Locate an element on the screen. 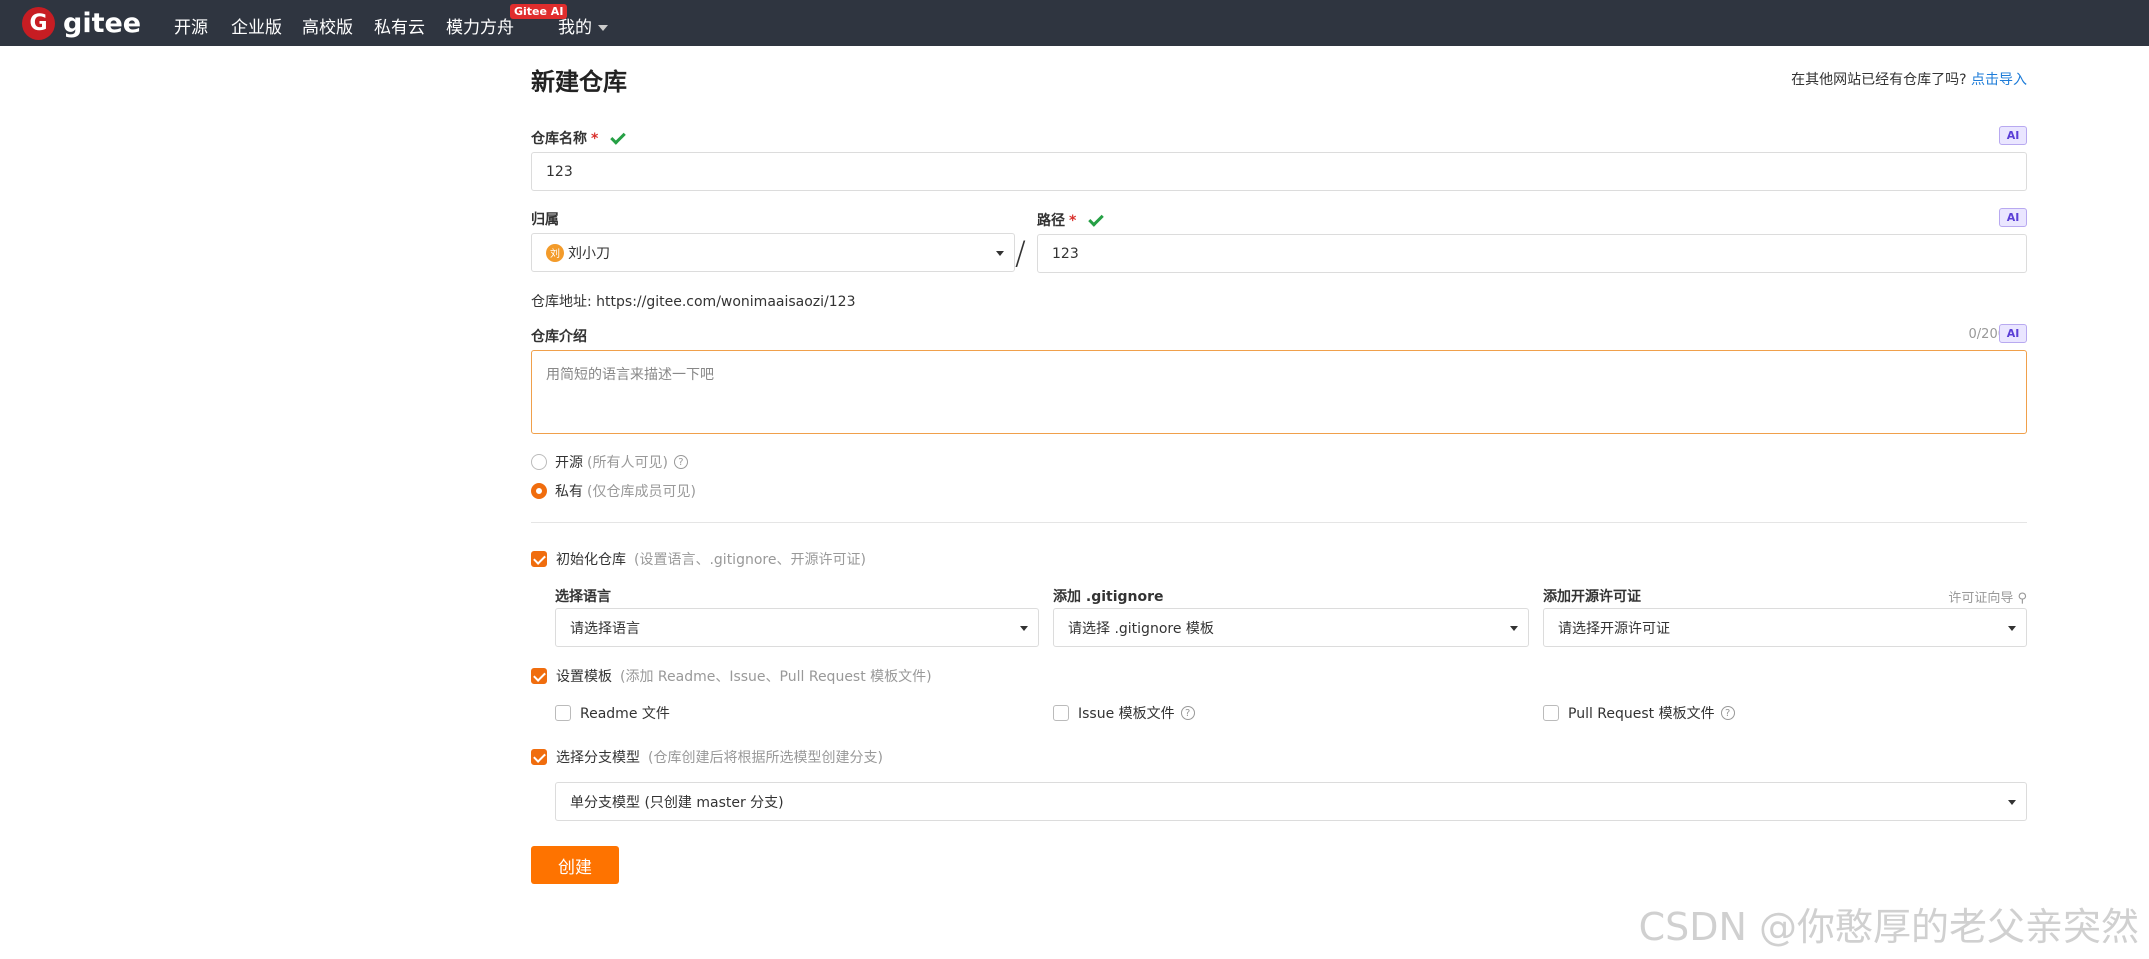 Image resolution: width=2149 pixels, height=959 pixels. public-hint: (所有人可见) is located at coordinates (627, 463).